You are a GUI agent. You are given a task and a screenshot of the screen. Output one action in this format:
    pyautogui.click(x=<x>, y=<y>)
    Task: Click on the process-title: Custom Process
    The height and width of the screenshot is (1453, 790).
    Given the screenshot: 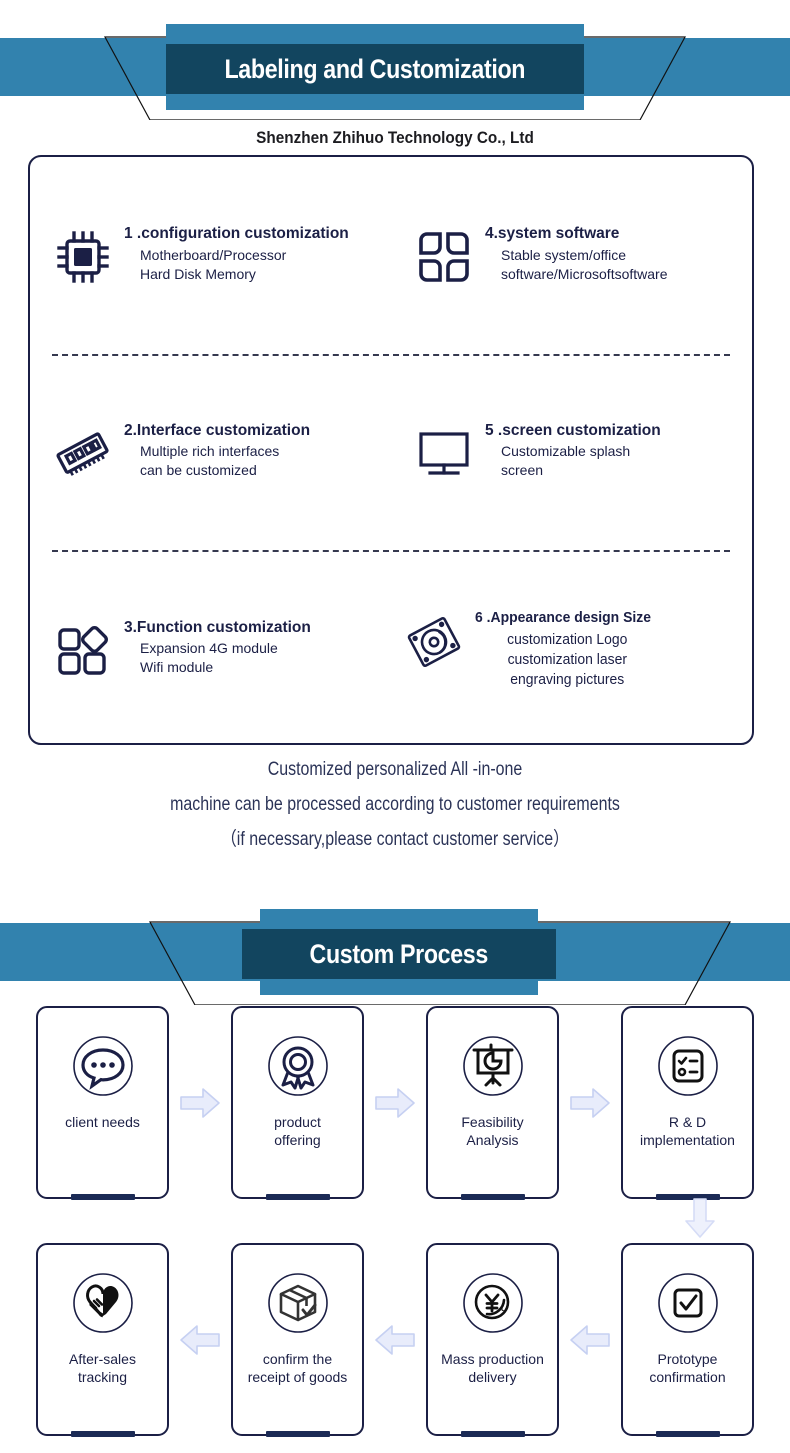 What is the action you would take?
    pyautogui.click(x=399, y=953)
    